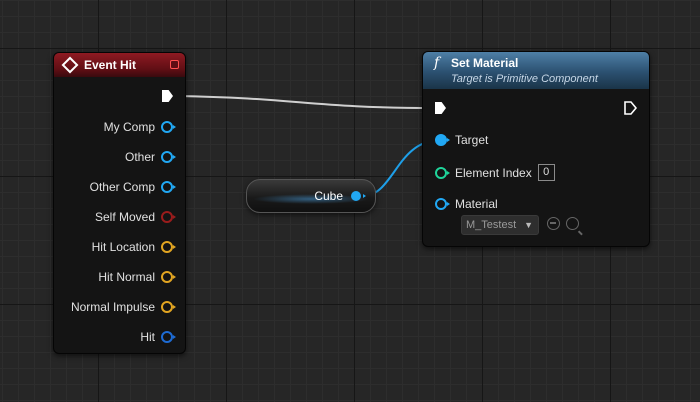 The width and height of the screenshot is (700, 402). I want to click on exec-output-pin, so click(167, 96).